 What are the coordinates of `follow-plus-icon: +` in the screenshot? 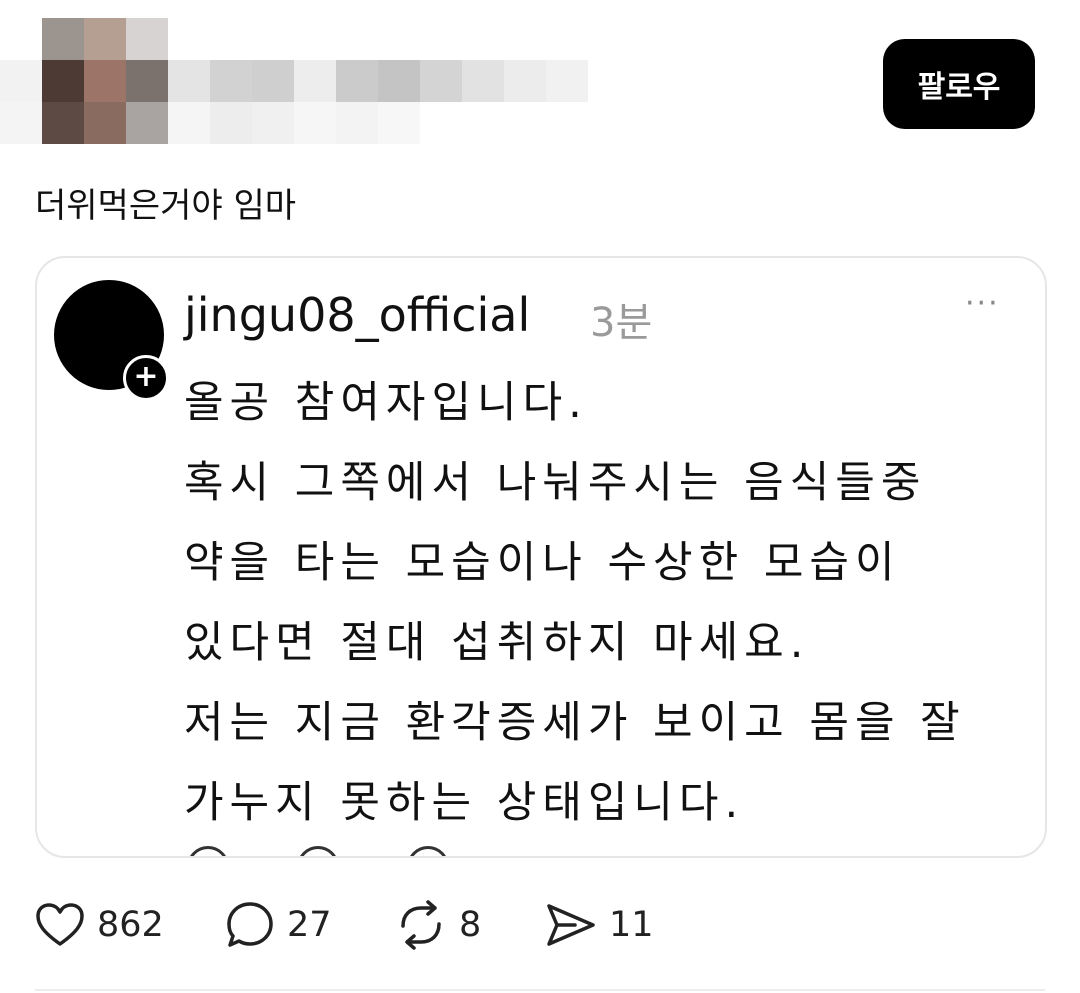 It's located at (146, 378).